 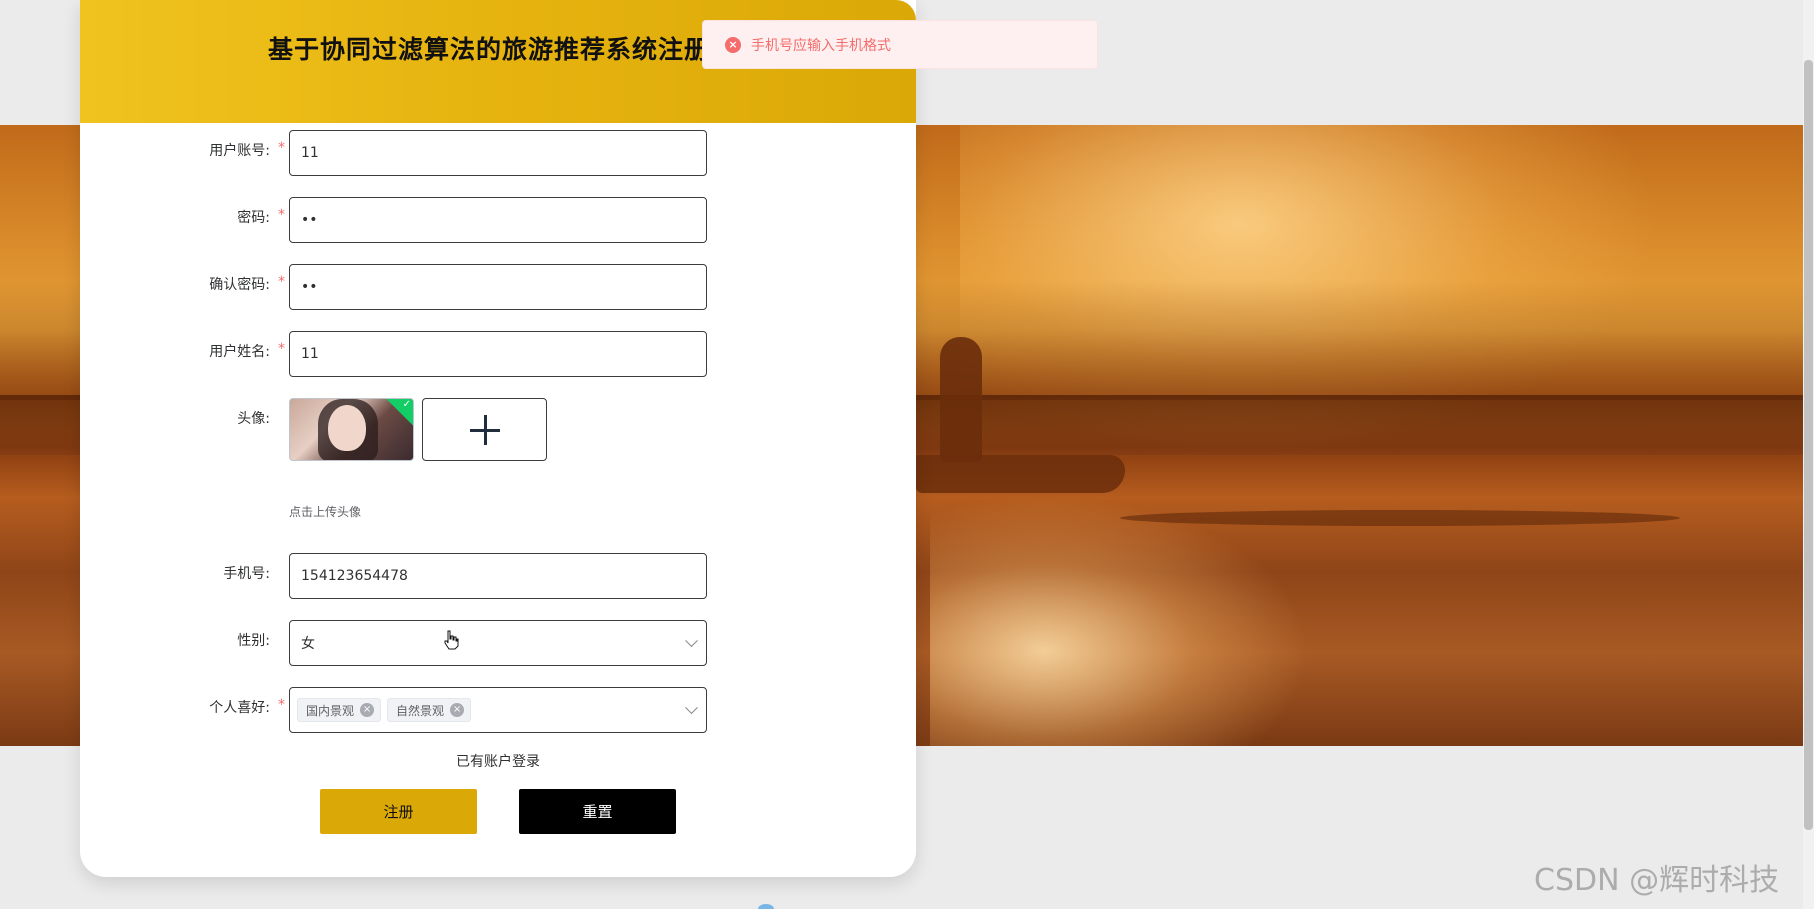 I want to click on password-label: 密码:, so click(x=253, y=218).